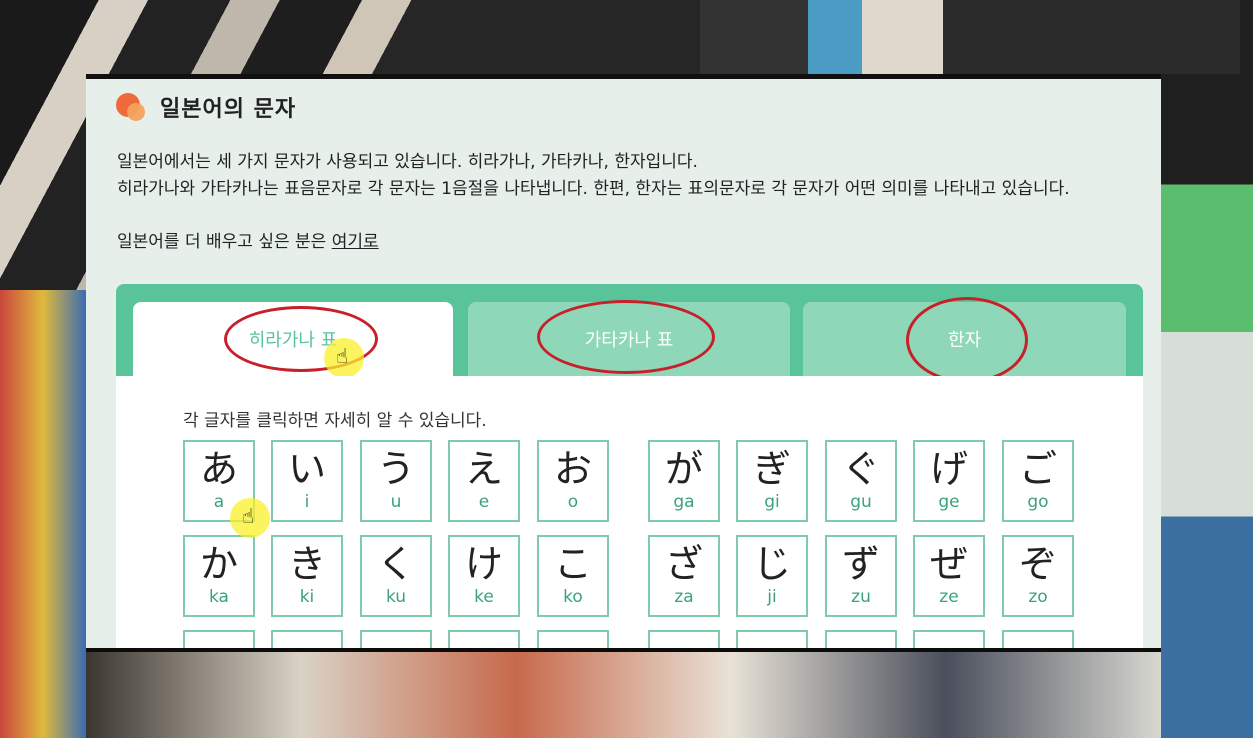 This screenshot has height=738, width=1253. I want to click on kana-card-gi: ぎ gi, so click(772, 481).